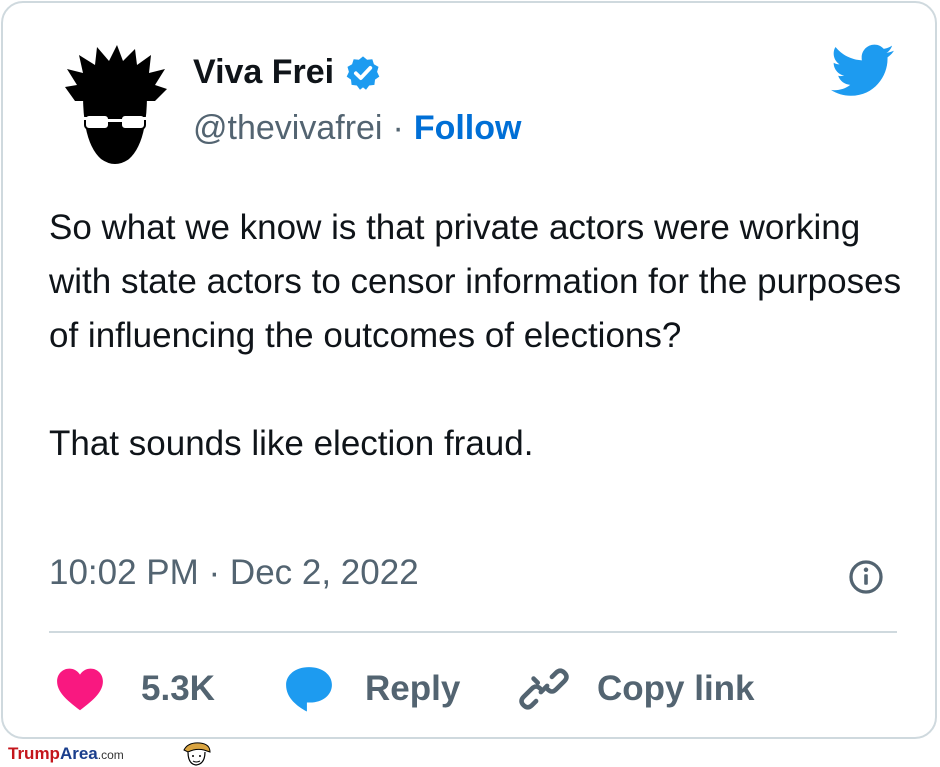  I want to click on link-icon, so click(544, 689).